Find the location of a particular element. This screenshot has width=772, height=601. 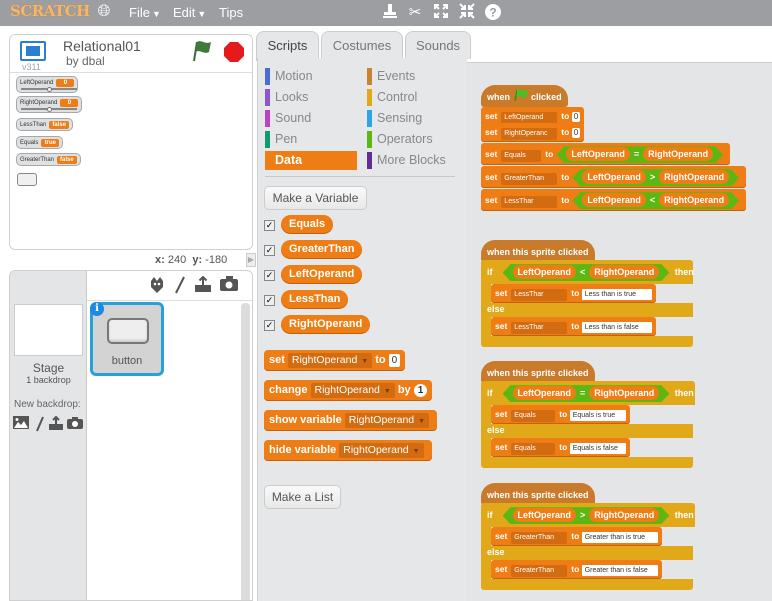

value-input: 1 is located at coordinates (420, 390).